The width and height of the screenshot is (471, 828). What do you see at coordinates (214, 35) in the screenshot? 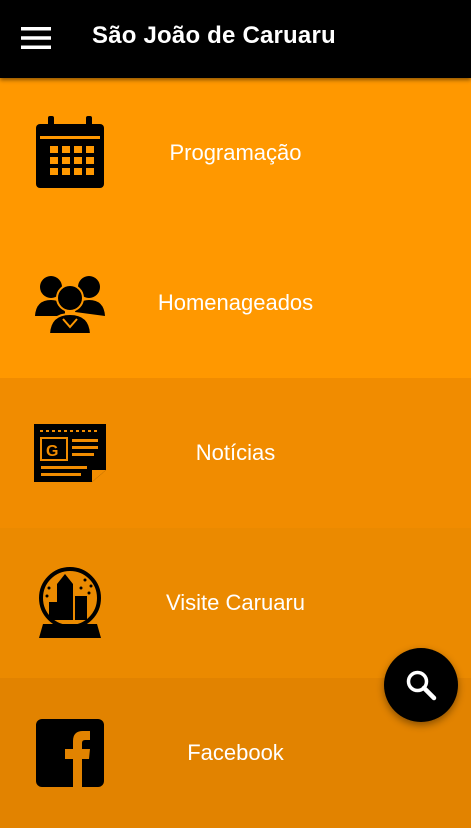
I see `app-title: São João de Caruaru` at bounding box center [214, 35].